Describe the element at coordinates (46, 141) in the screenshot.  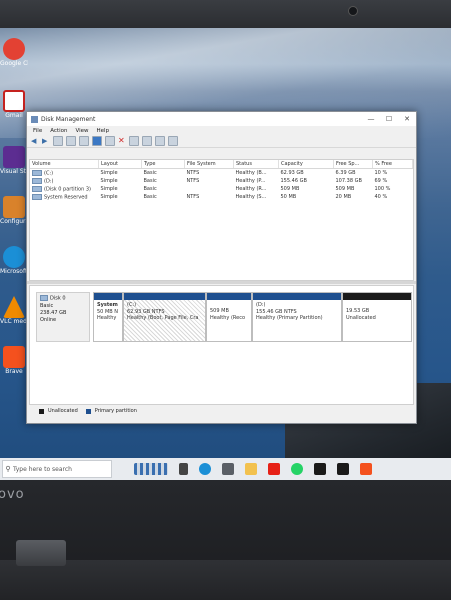
I see `forward-icon: ▶` at that location.